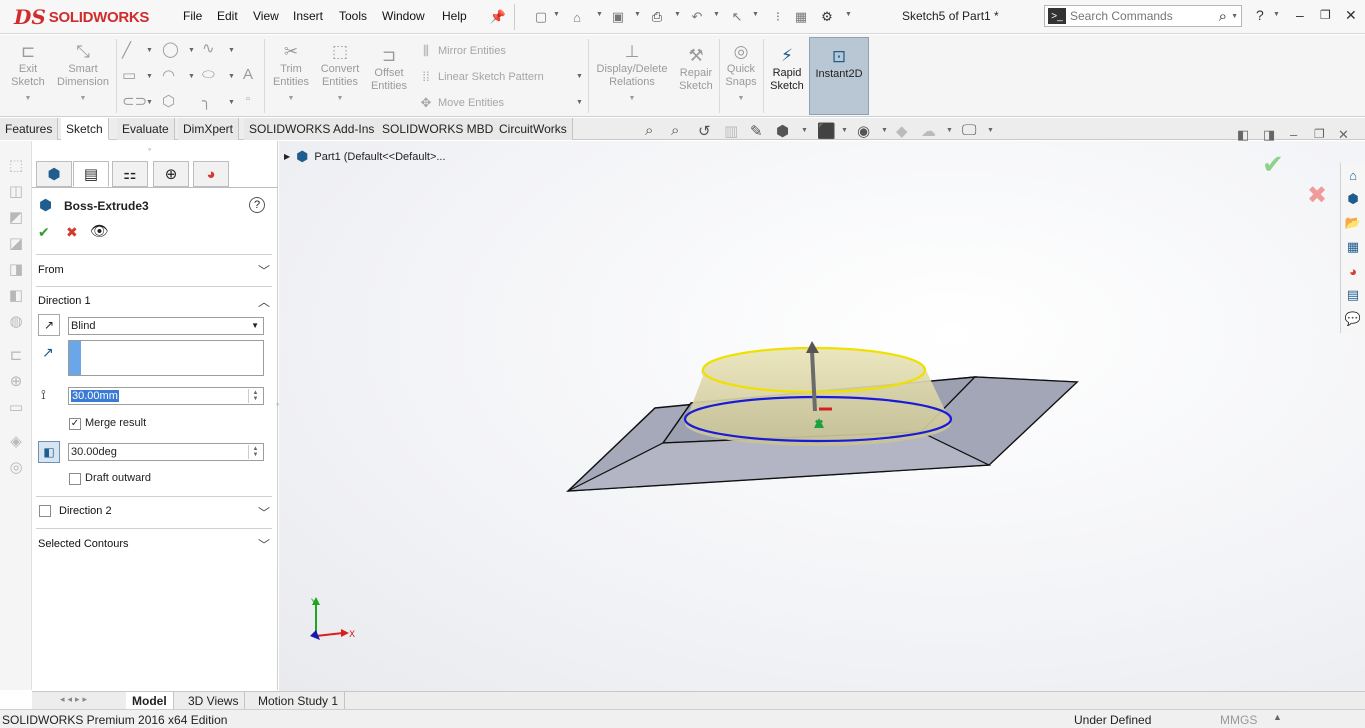 The width and height of the screenshot is (1365, 728). Describe the element at coordinates (99, 231) in the screenshot. I see `preview-eye-icon: 👁` at that location.